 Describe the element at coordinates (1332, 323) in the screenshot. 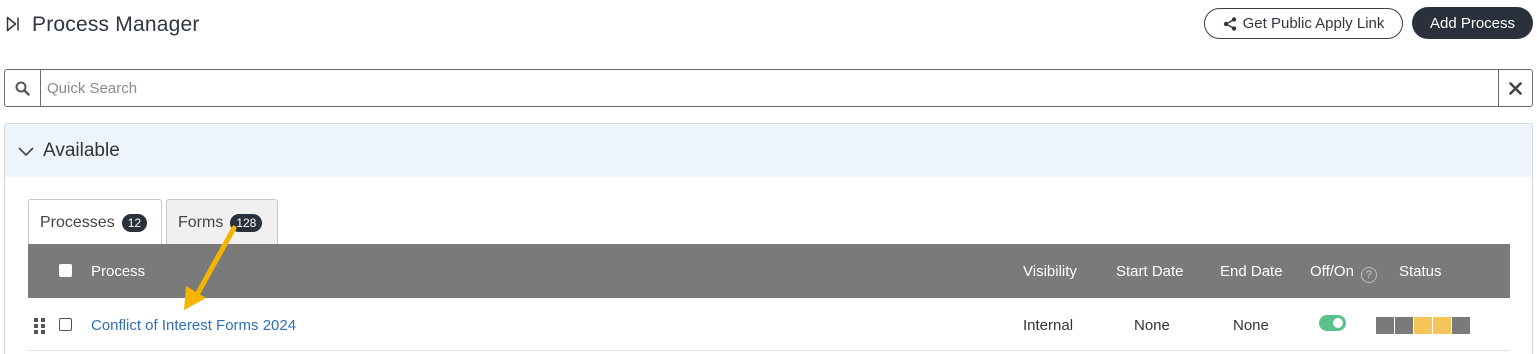

I see `enabled-toggle` at that location.